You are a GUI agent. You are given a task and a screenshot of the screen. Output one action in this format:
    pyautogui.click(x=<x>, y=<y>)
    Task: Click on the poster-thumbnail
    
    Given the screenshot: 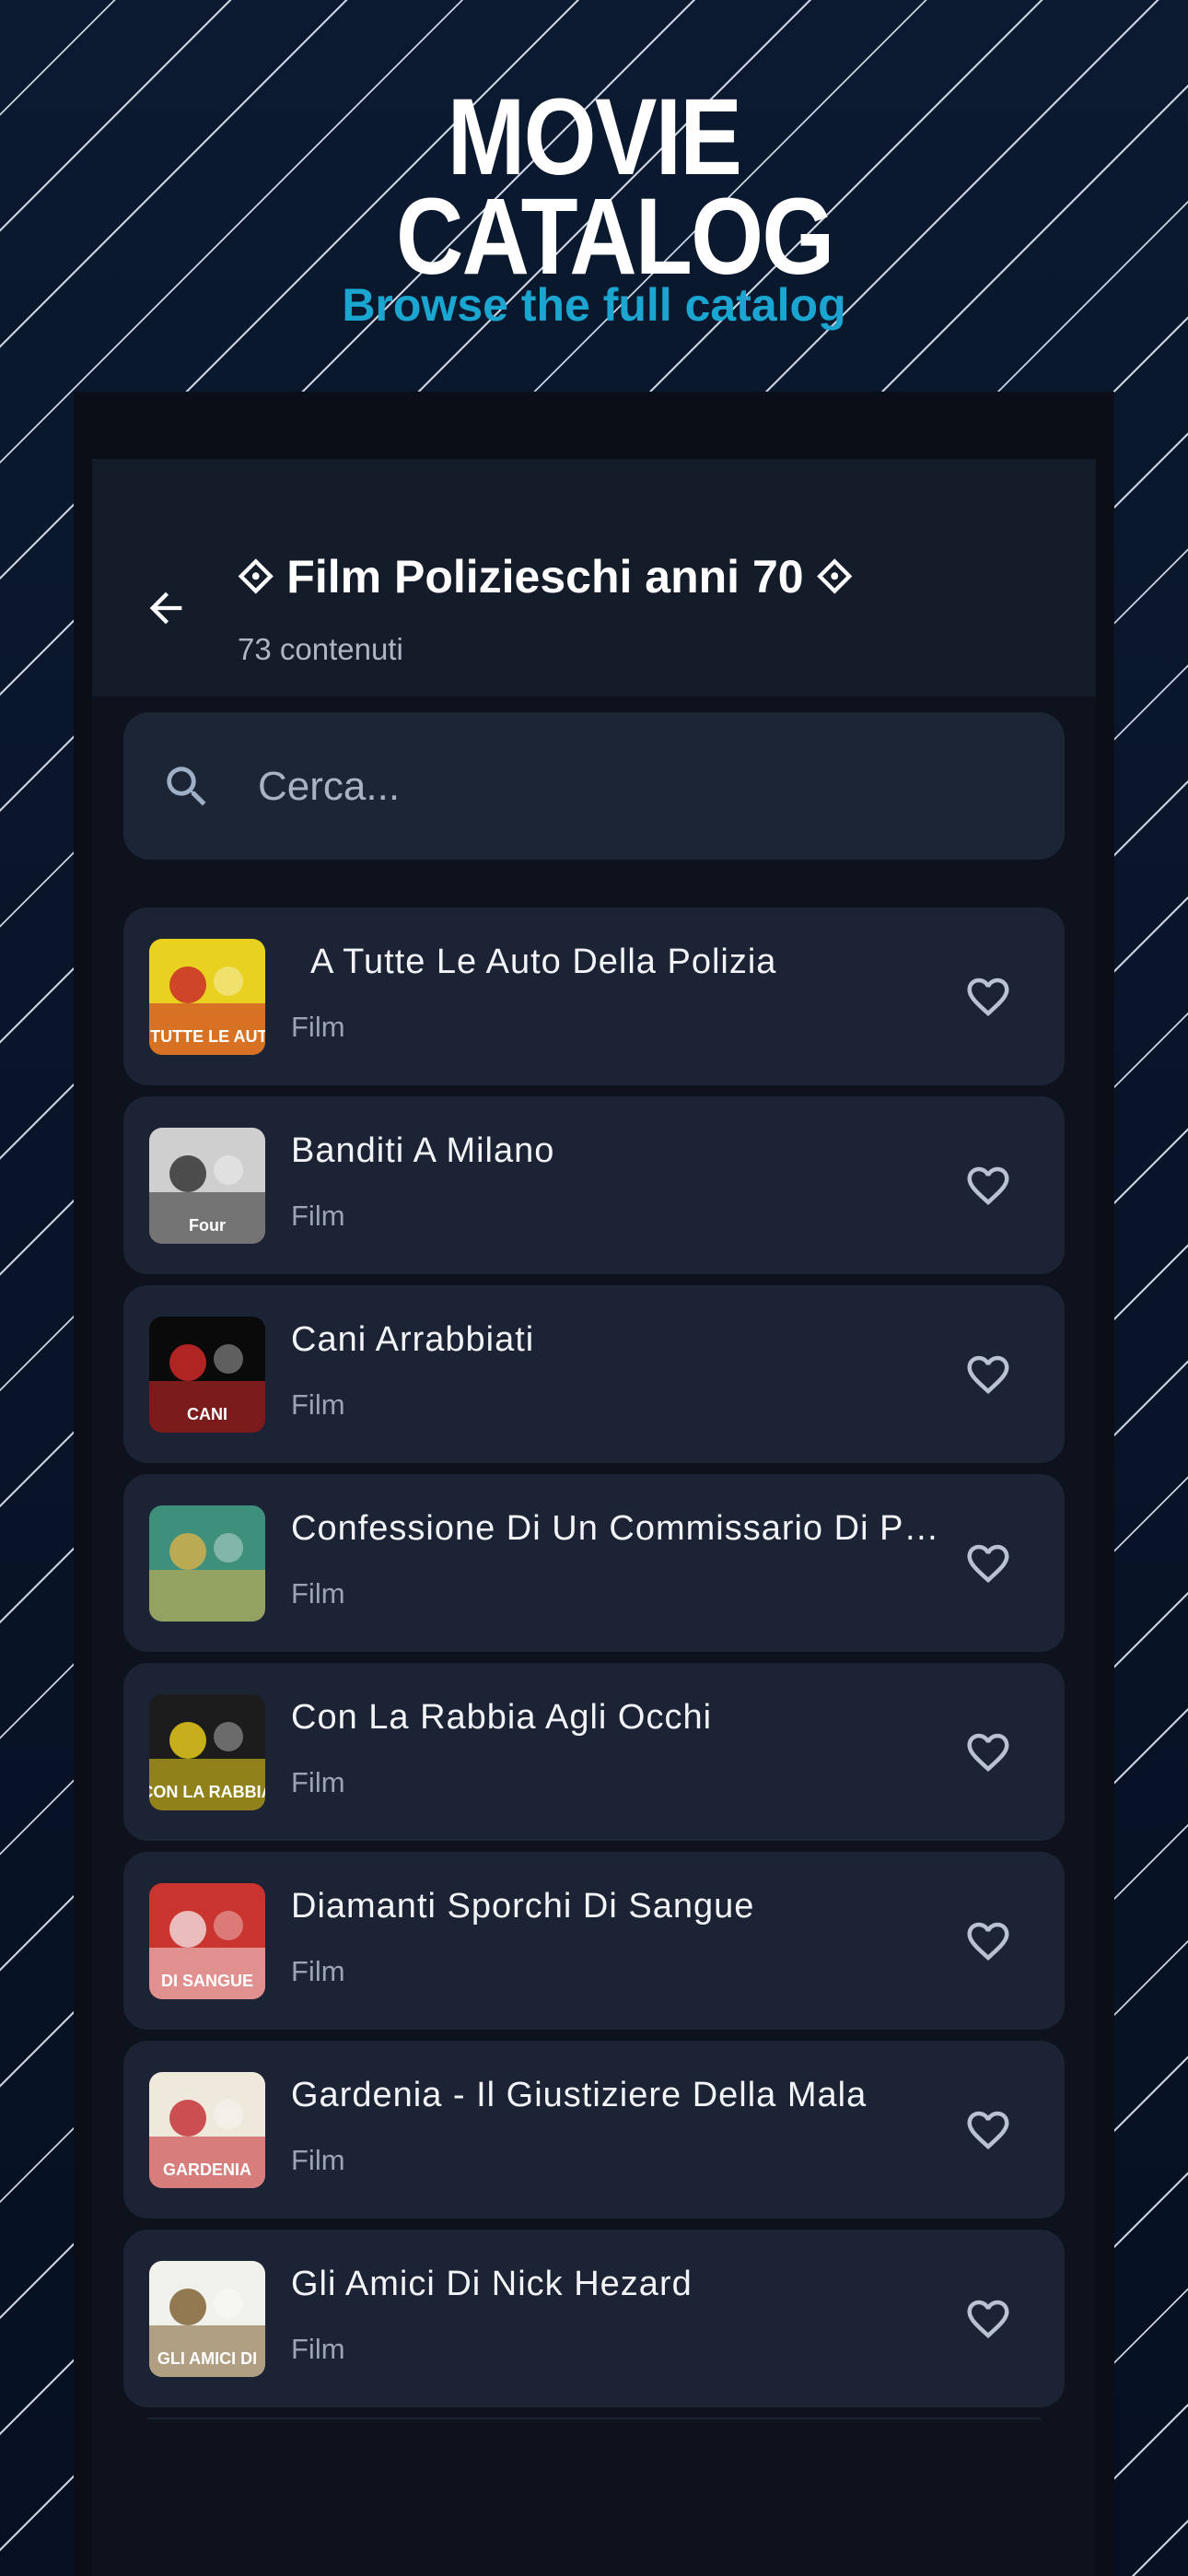 What is the action you would take?
    pyautogui.click(x=207, y=1563)
    